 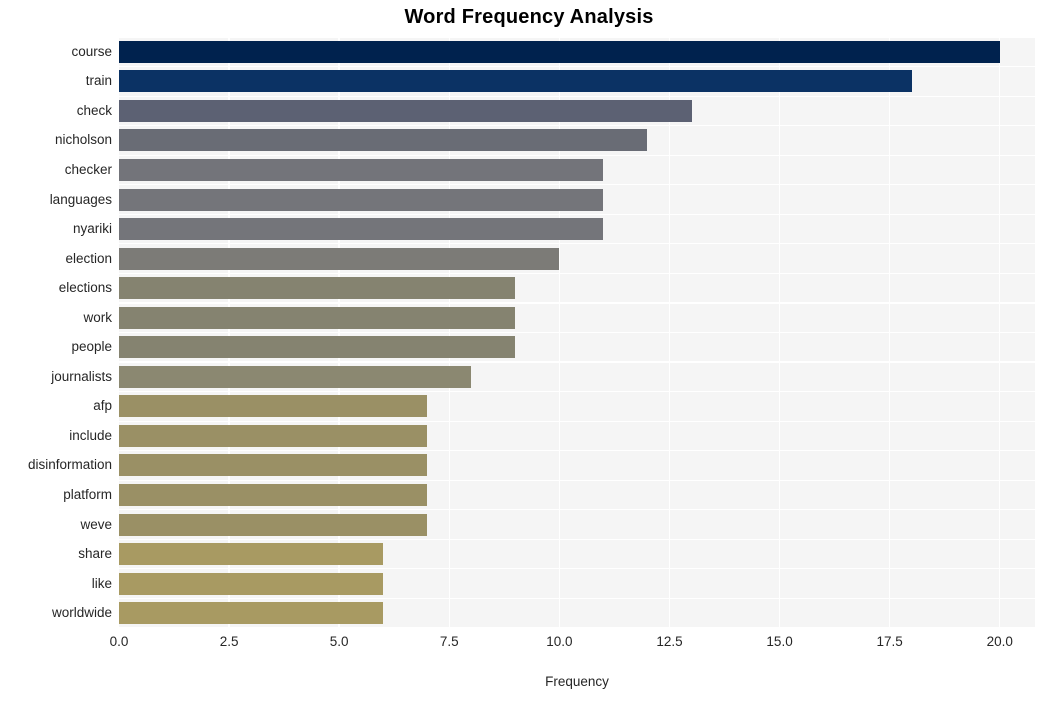 What do you see at coordinates (91, 51) in the screenshot?
I see `y-tick-label: course` at bounding box center [91, 51].